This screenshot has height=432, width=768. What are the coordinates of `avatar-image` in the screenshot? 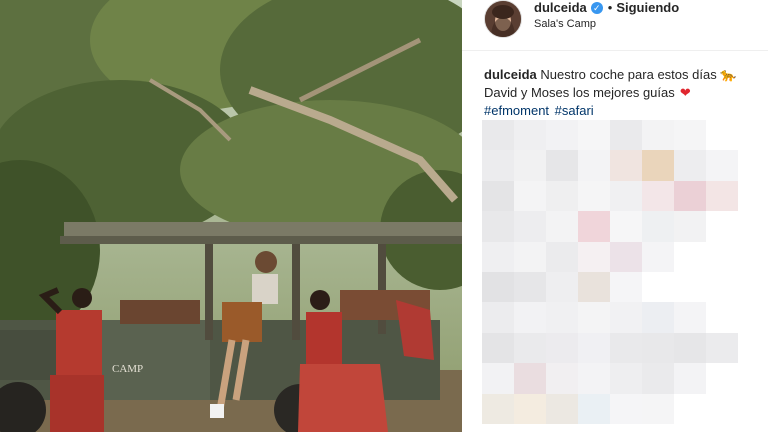 It's located at (503, 19).